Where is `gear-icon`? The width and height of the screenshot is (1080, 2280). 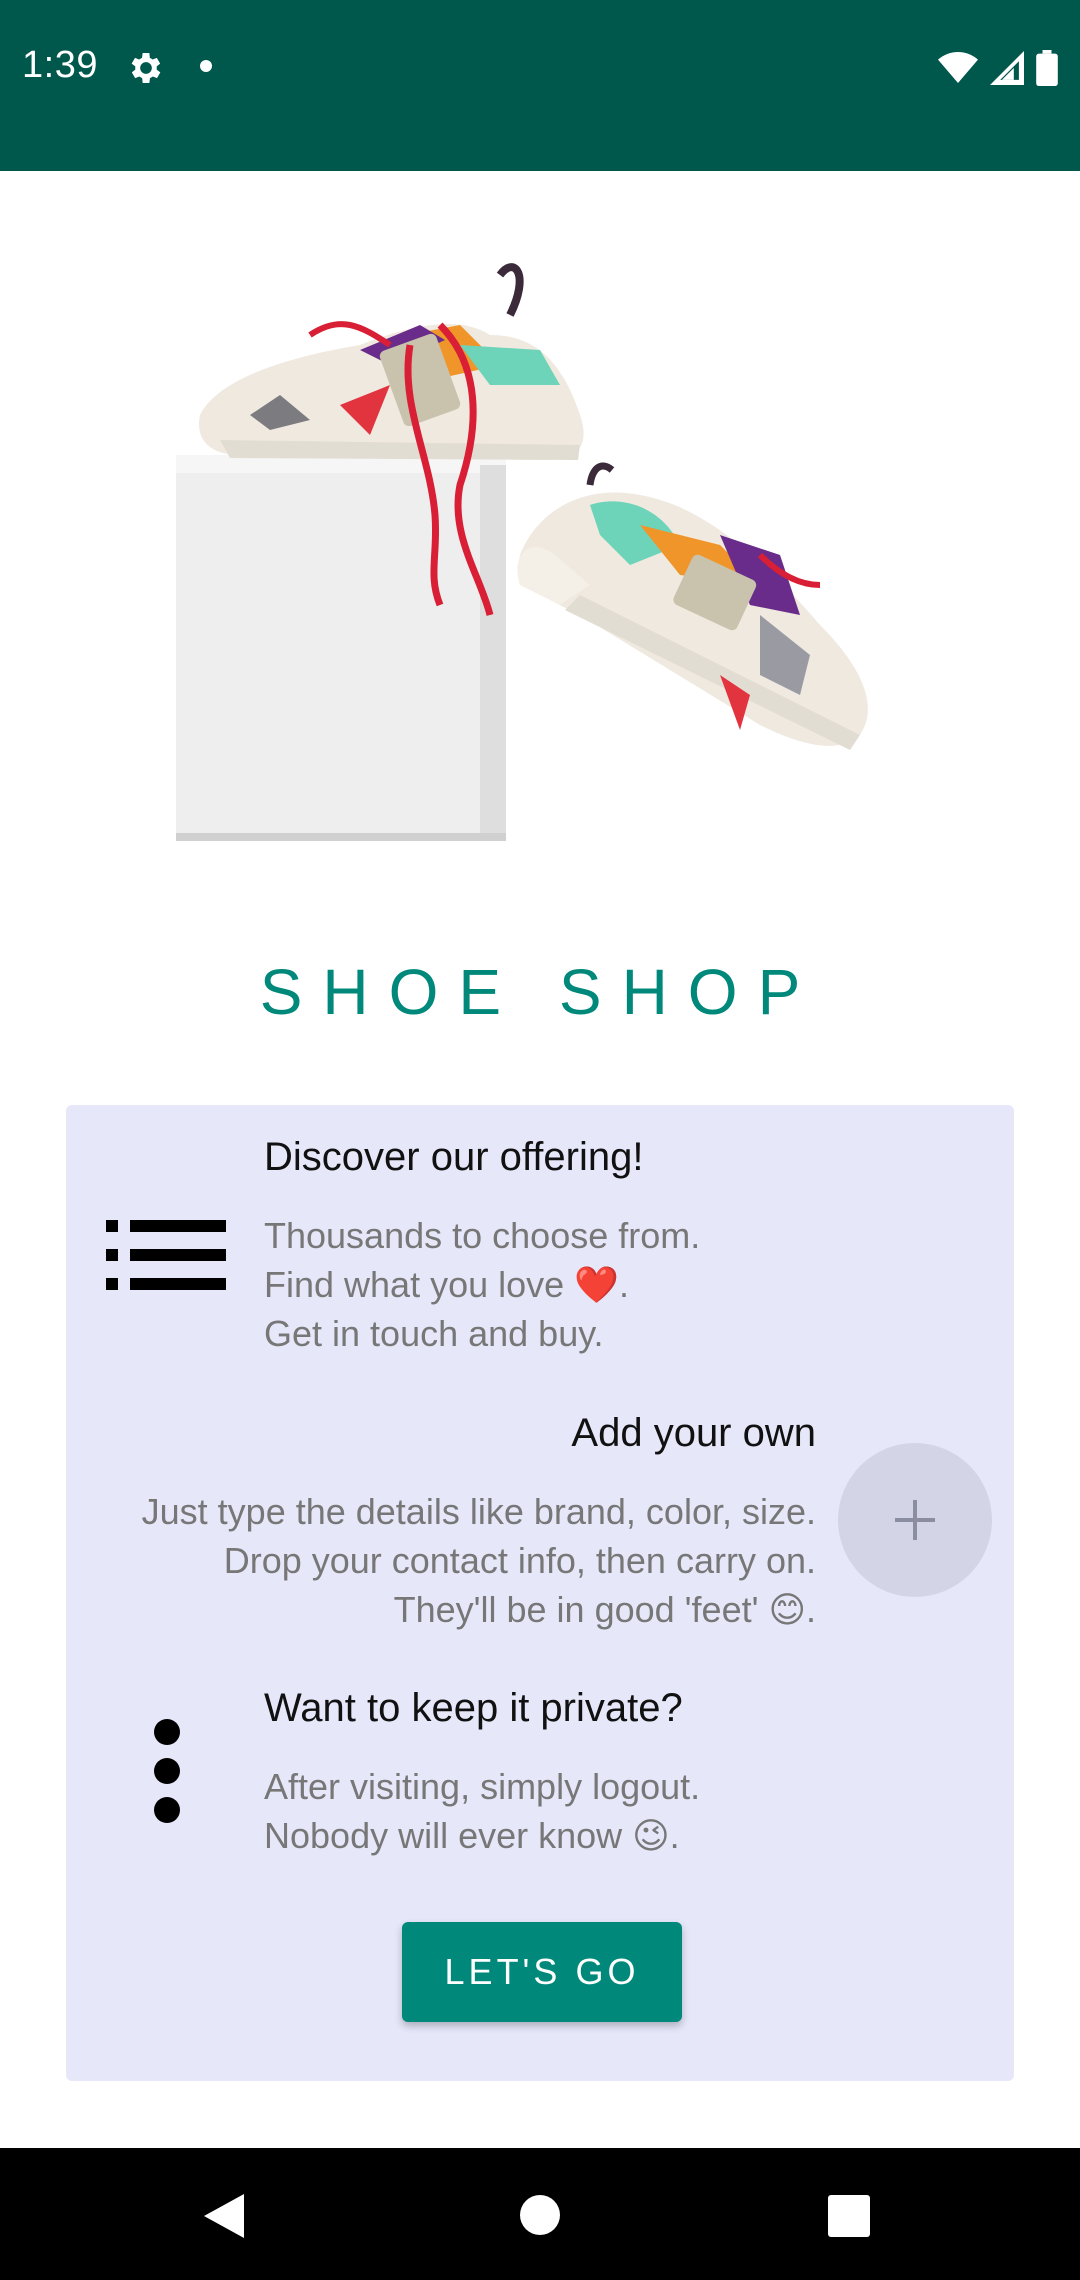 gear-icon is located at coordinates (146, 68).